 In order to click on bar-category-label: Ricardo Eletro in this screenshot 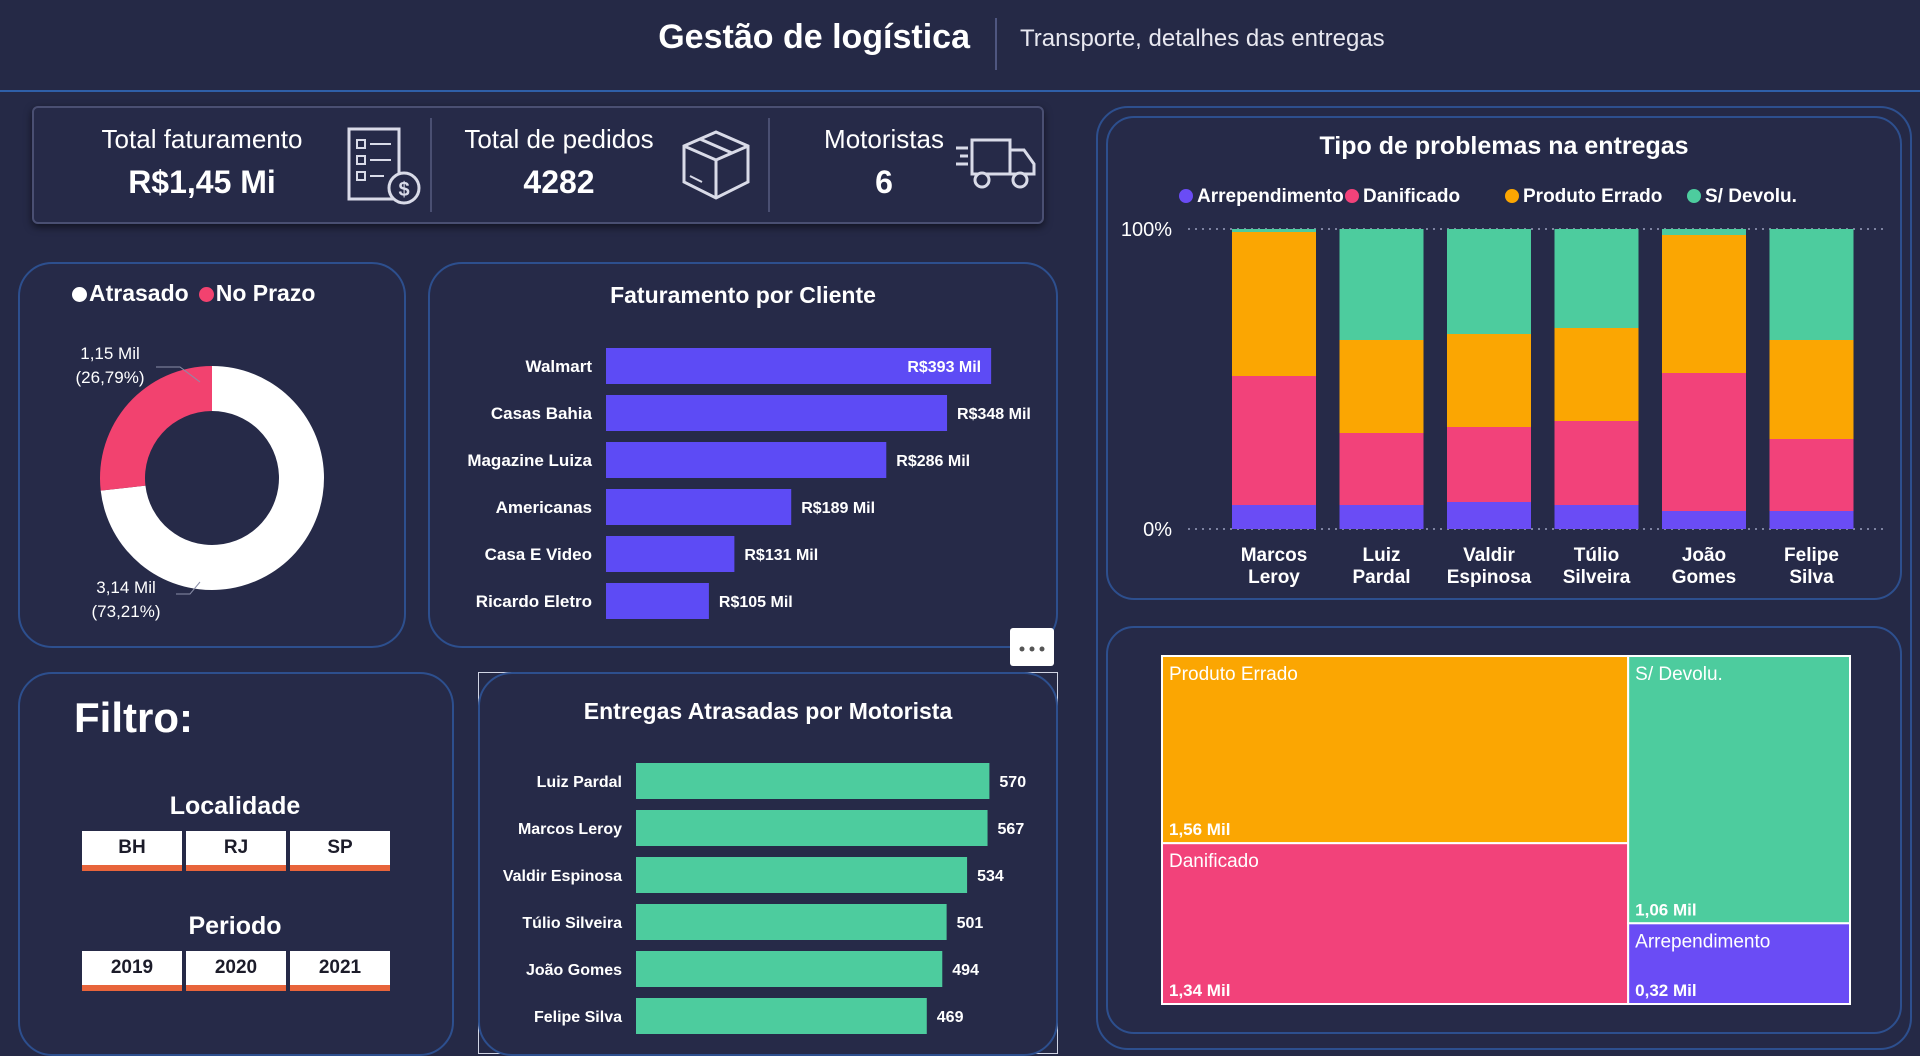, I will do `click(534, 601)`.